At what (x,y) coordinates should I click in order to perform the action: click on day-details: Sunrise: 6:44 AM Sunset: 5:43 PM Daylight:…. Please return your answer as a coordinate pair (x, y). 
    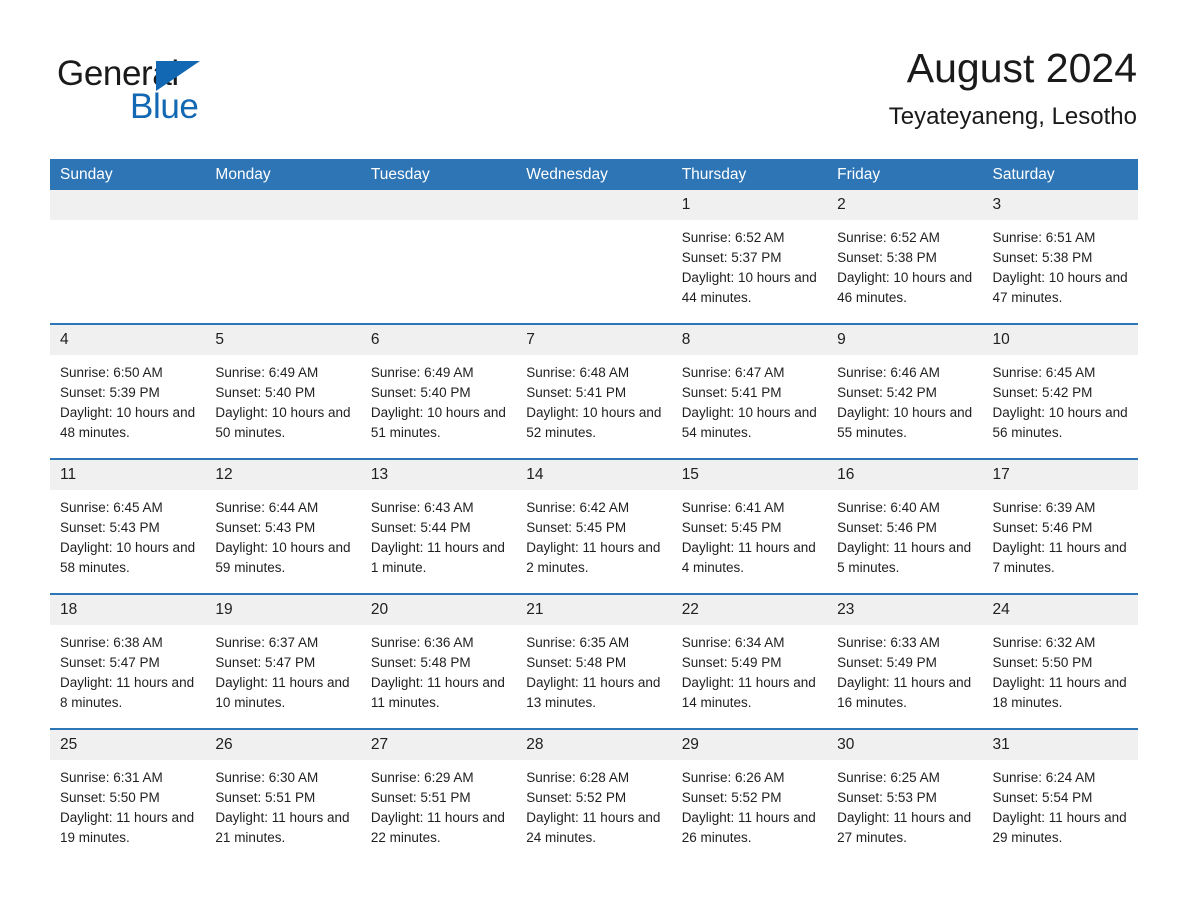
    Looking at the image, I should click on (282, 534).